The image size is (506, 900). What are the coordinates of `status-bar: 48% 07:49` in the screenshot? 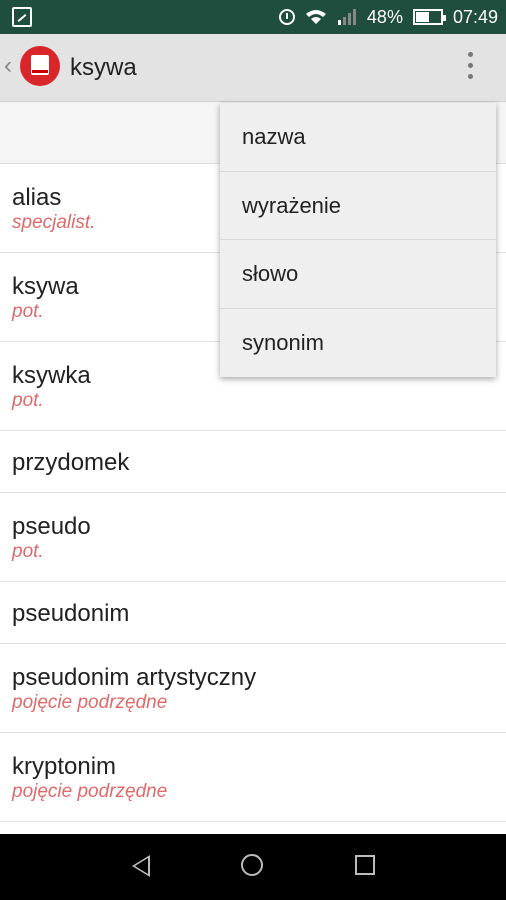 It's located at (253, 17).